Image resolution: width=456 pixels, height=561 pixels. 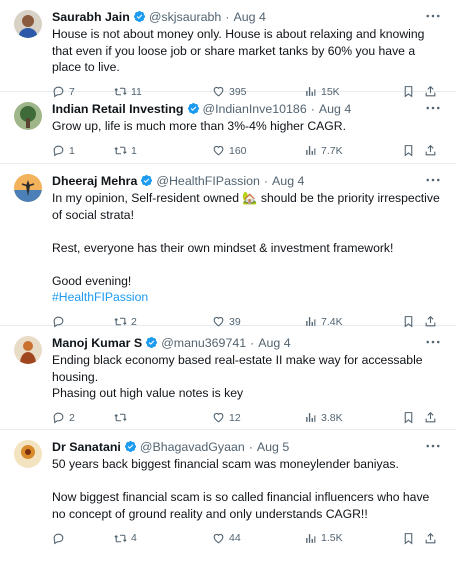 I want to click on tweet-header: Saurabh Jain @skjsaurabh · Aug 4, so click(x=248, y=16).